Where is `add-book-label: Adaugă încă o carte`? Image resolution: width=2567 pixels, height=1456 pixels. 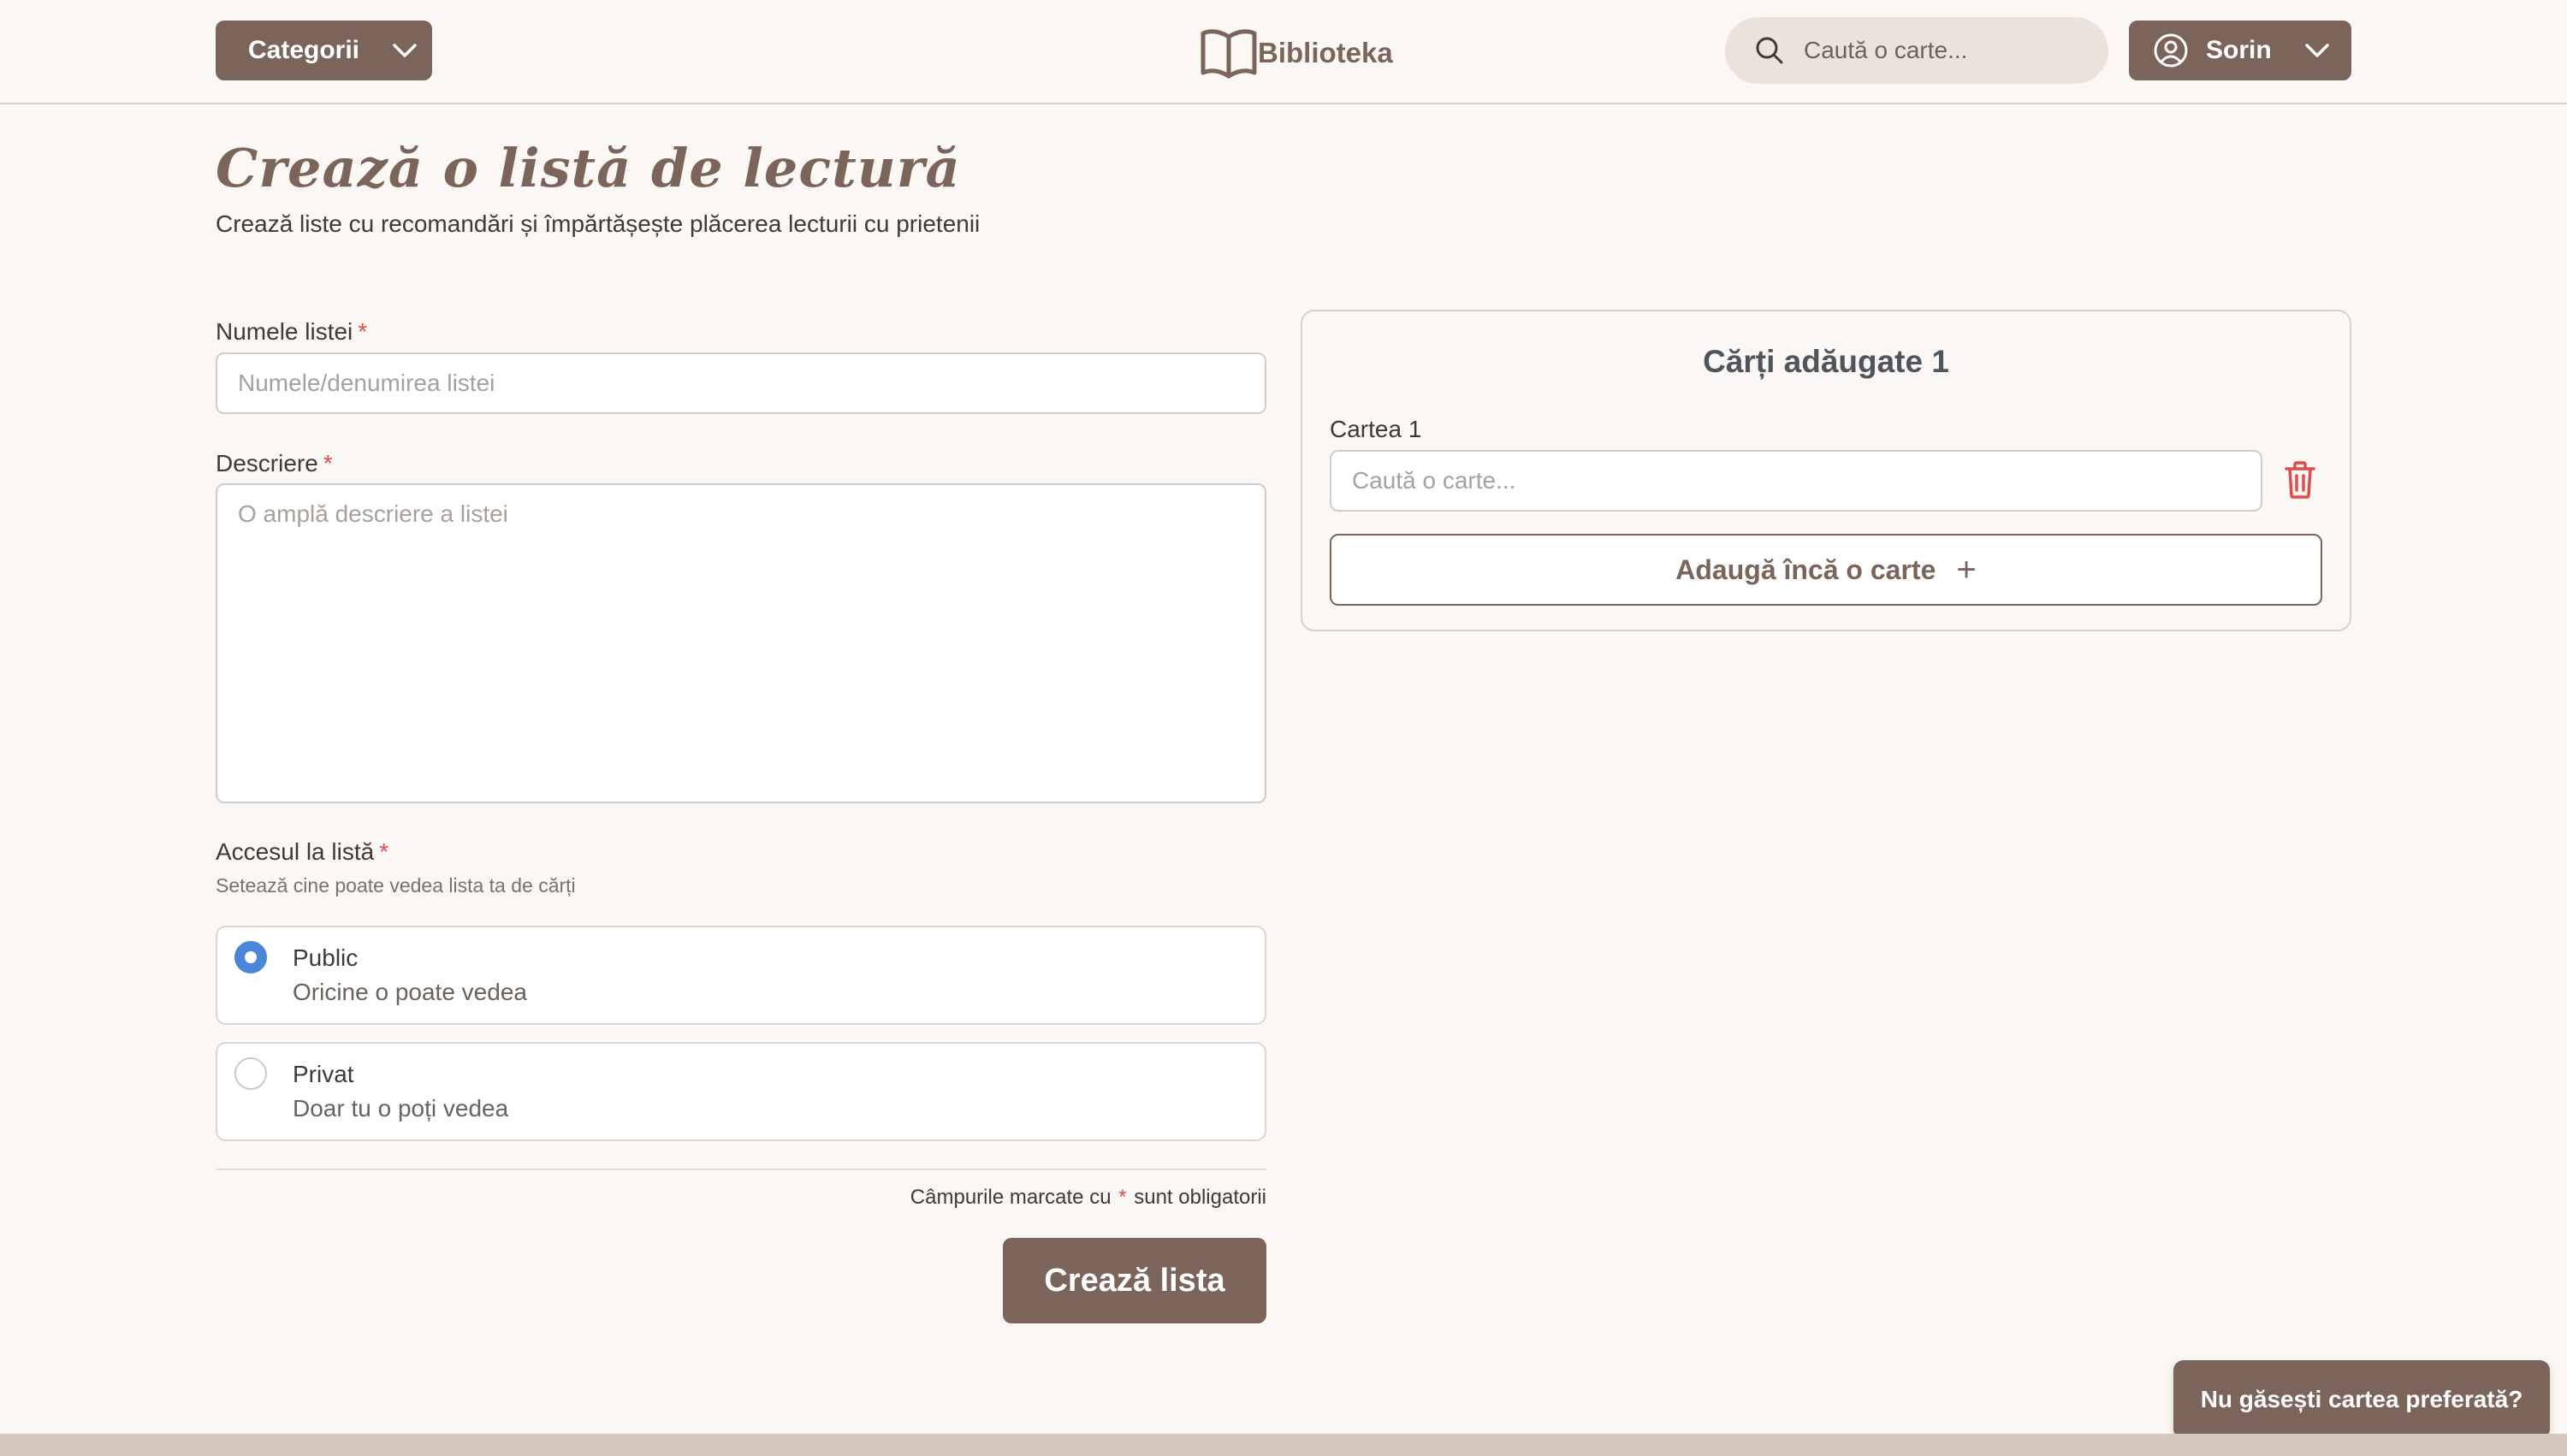
add-book-label: Adaugă încă o carte is located at coordinates (1806, 569).